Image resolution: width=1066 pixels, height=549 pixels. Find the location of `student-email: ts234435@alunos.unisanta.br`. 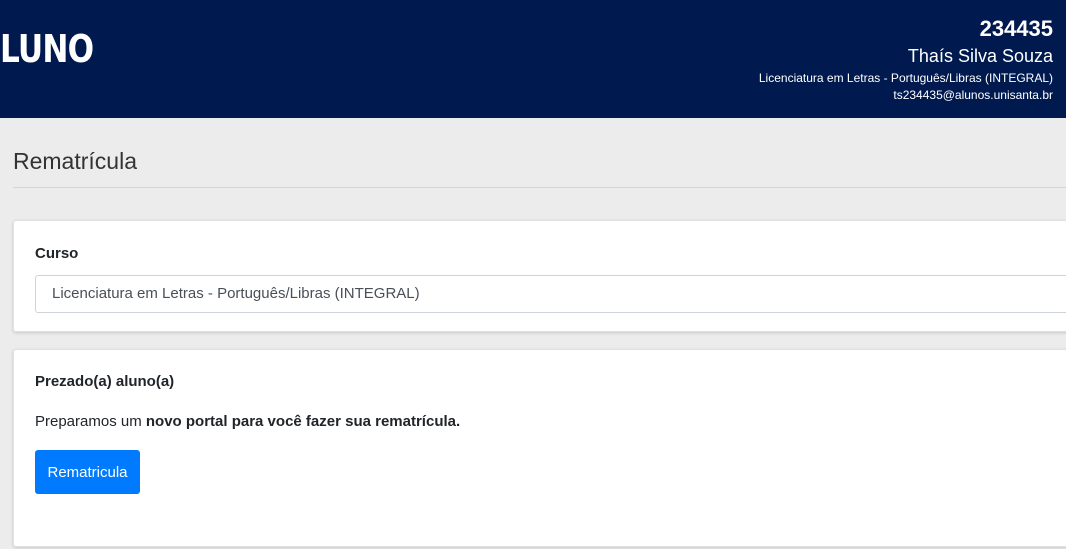

student-email: ts234435@alunos.unisanta.br is located at coordinates (973, 95).